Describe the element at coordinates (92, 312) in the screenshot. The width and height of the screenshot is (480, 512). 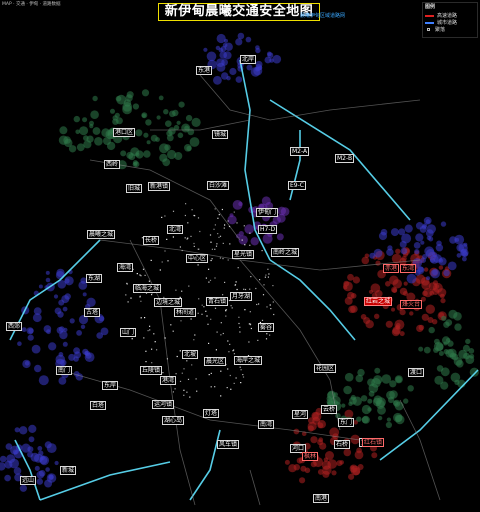
I see `place-label: 古塔` at that location.